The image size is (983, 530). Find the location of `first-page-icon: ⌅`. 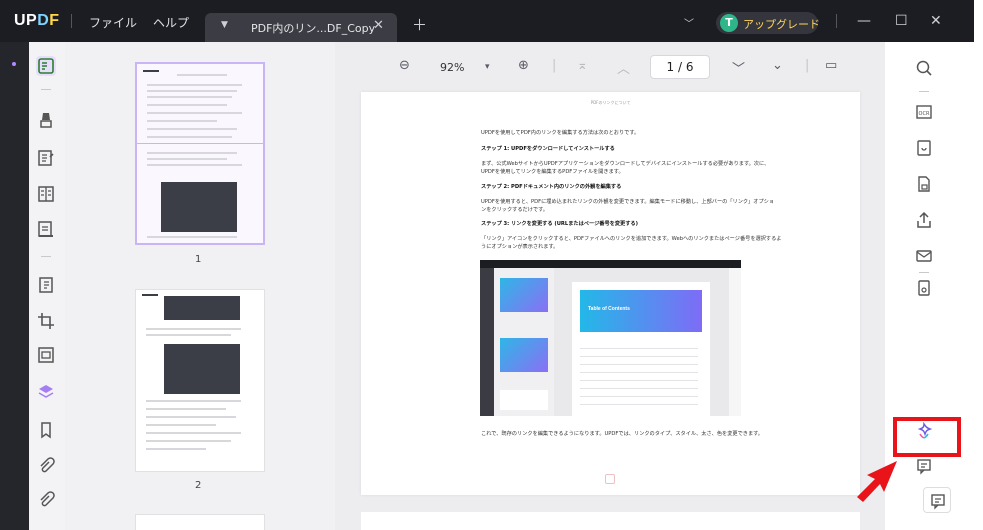

first-page-icon: ⌅ is located at coordinates (582, 65).